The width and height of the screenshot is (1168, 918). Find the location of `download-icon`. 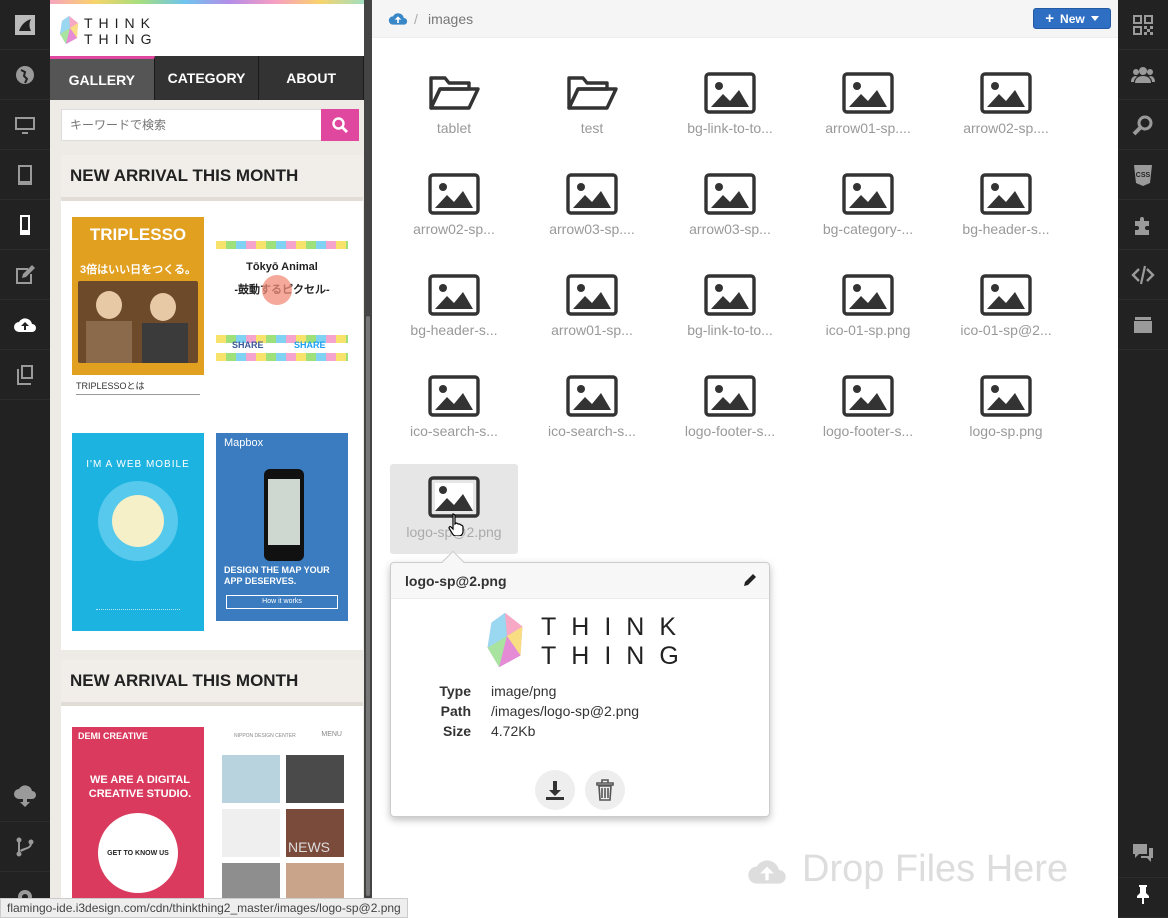

download-icon is located at coordinates (555, 790).